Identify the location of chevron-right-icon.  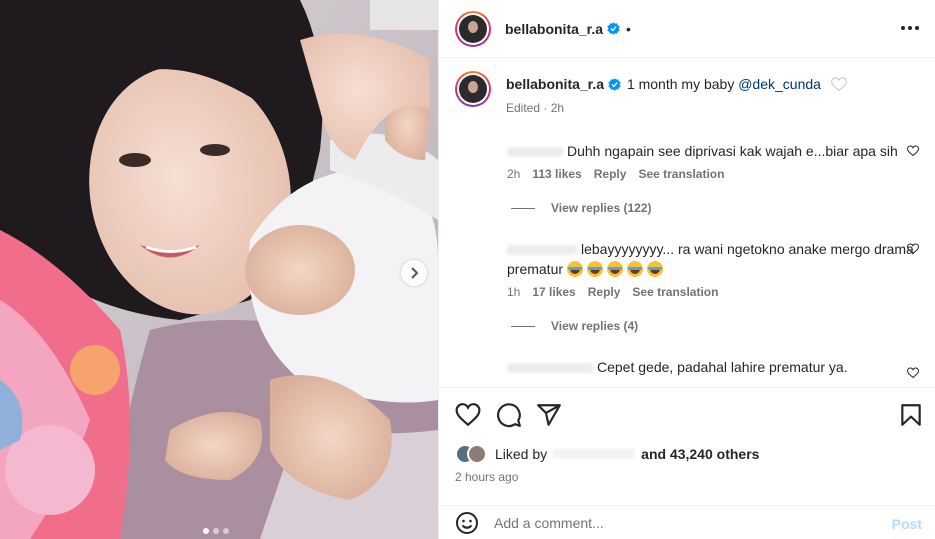
(415, 273).